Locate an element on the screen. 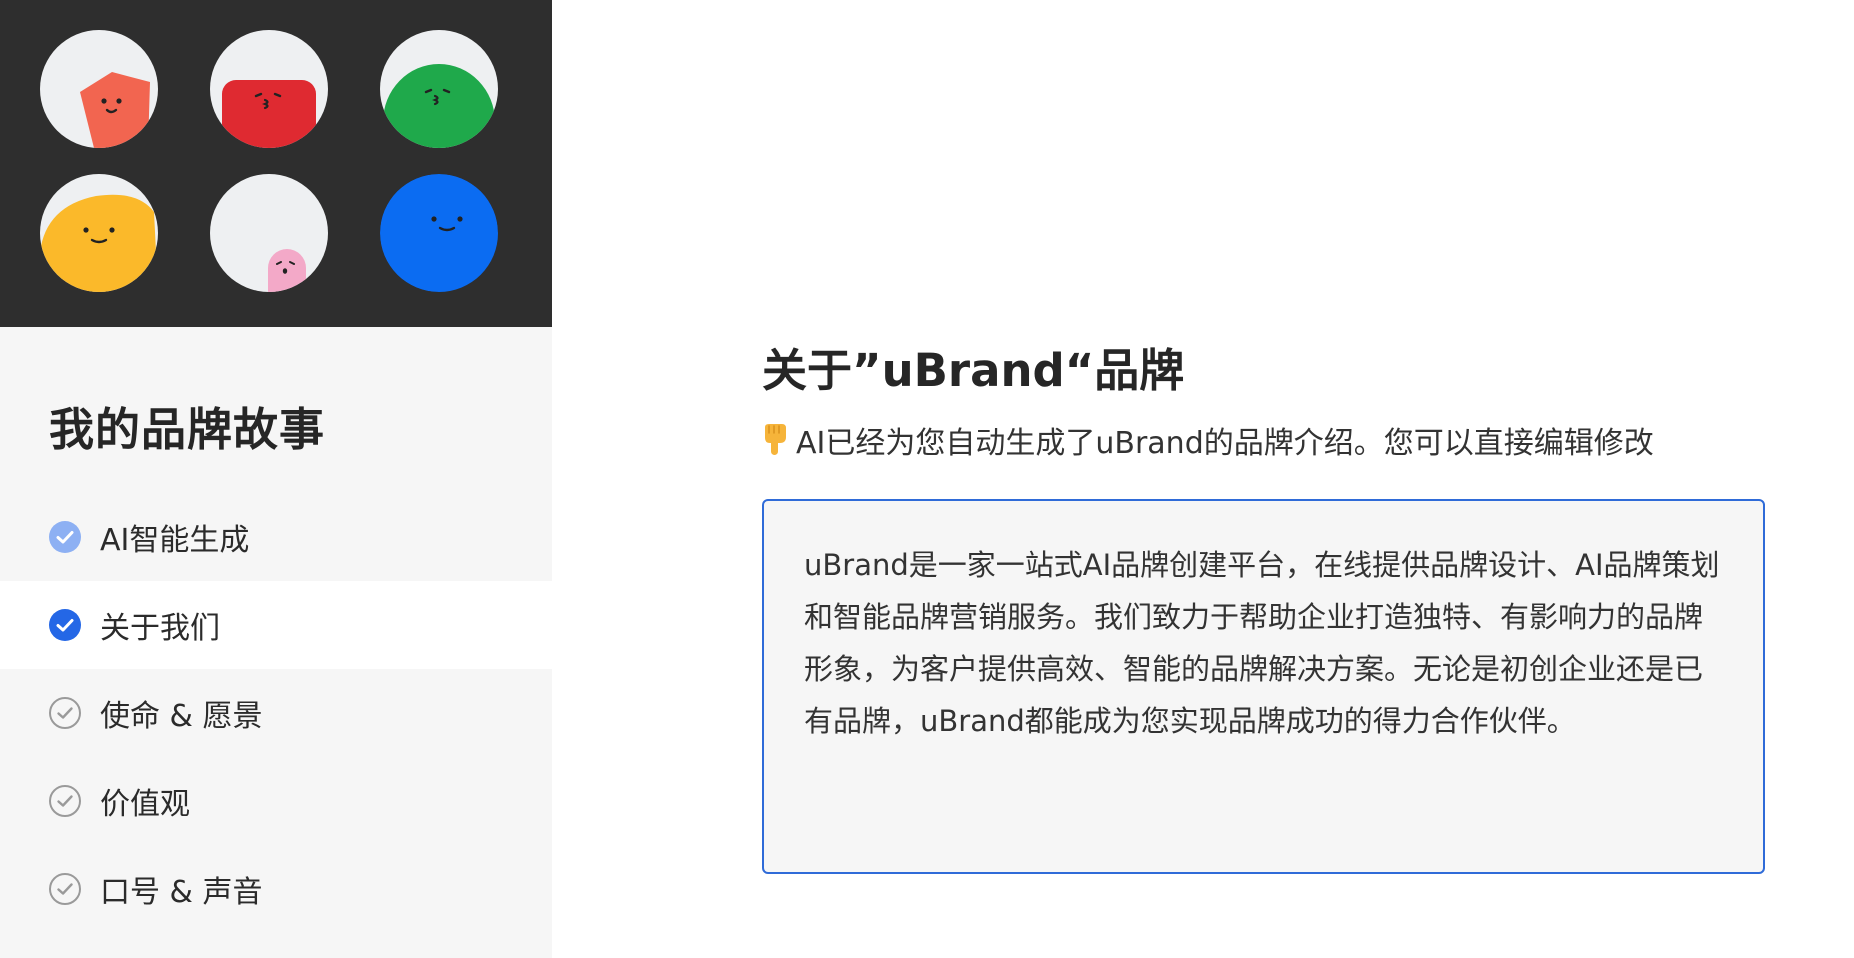 The width and height of the screenshot is (1854, 958). sidebar-title: 我的品牌故事 is located at coordinates (187, 429).